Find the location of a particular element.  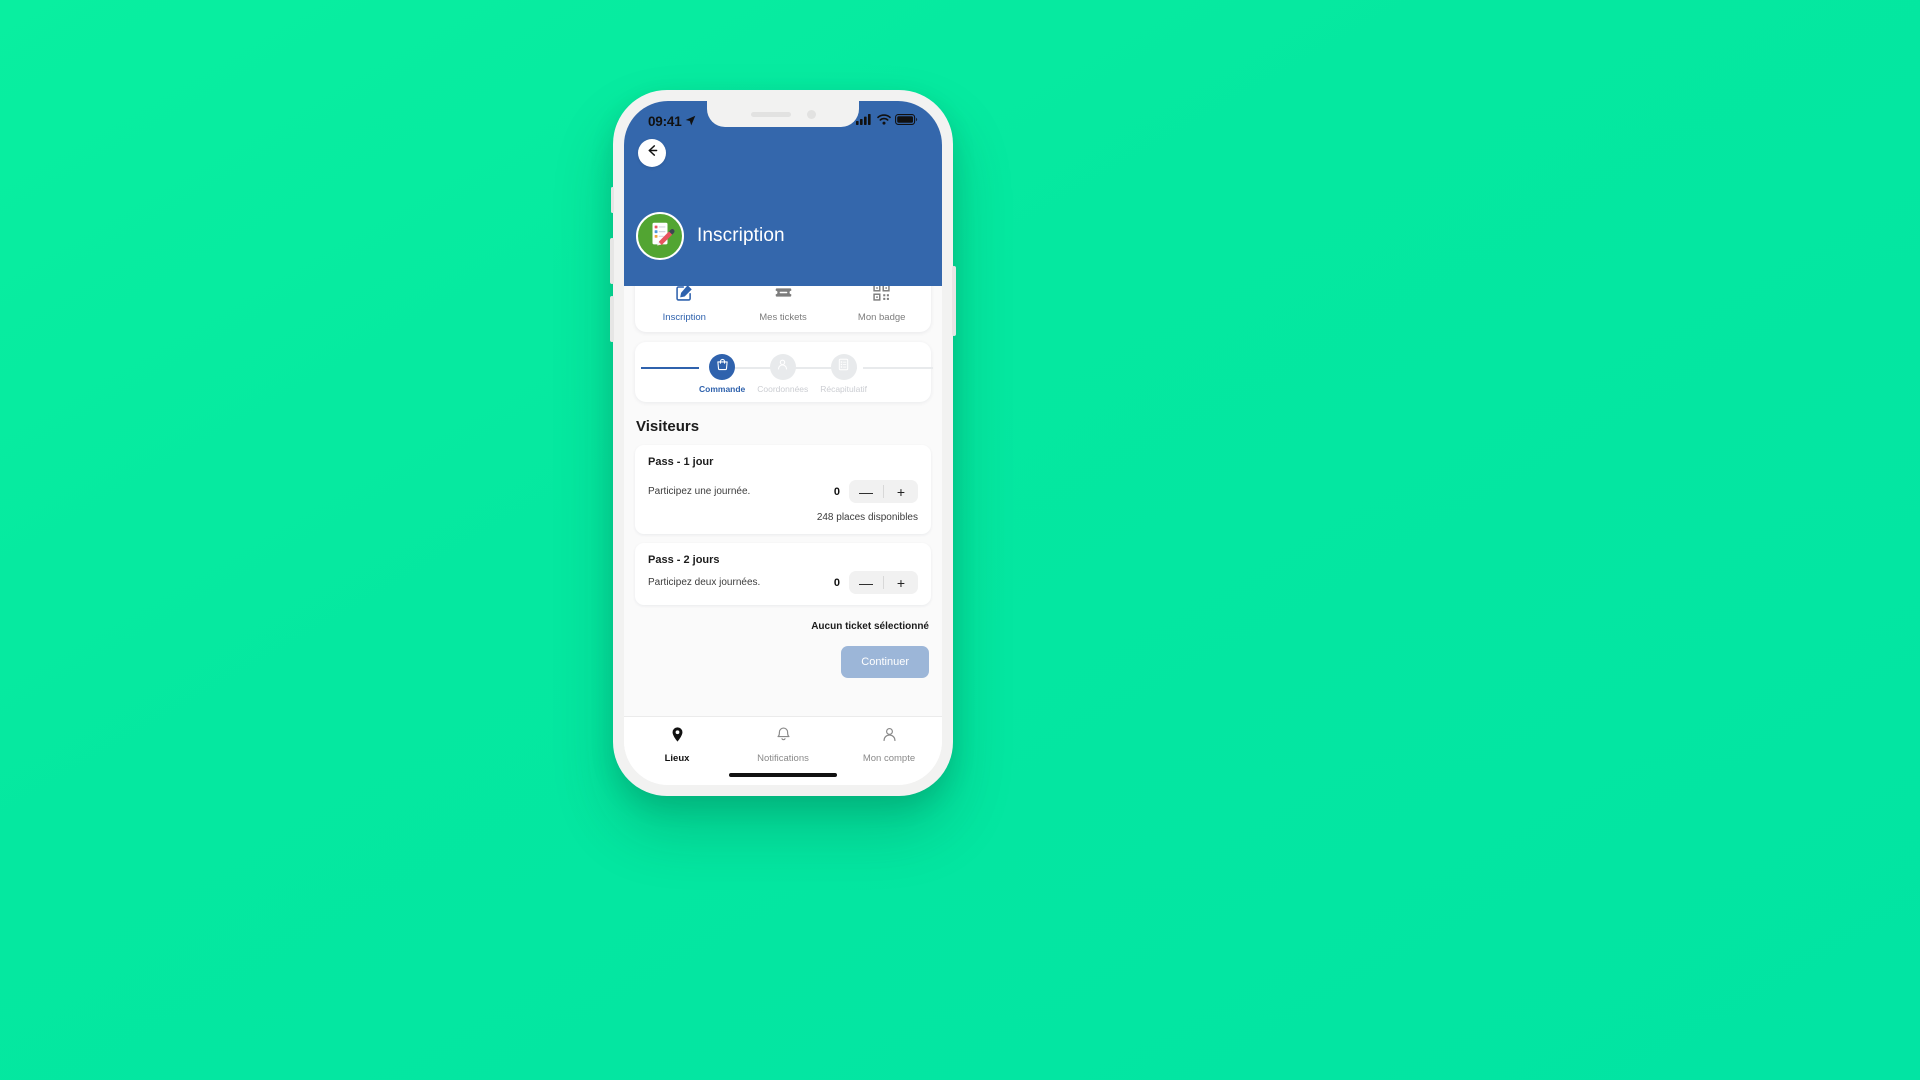

step-commande: Commande is located at coordinates (722, 374).